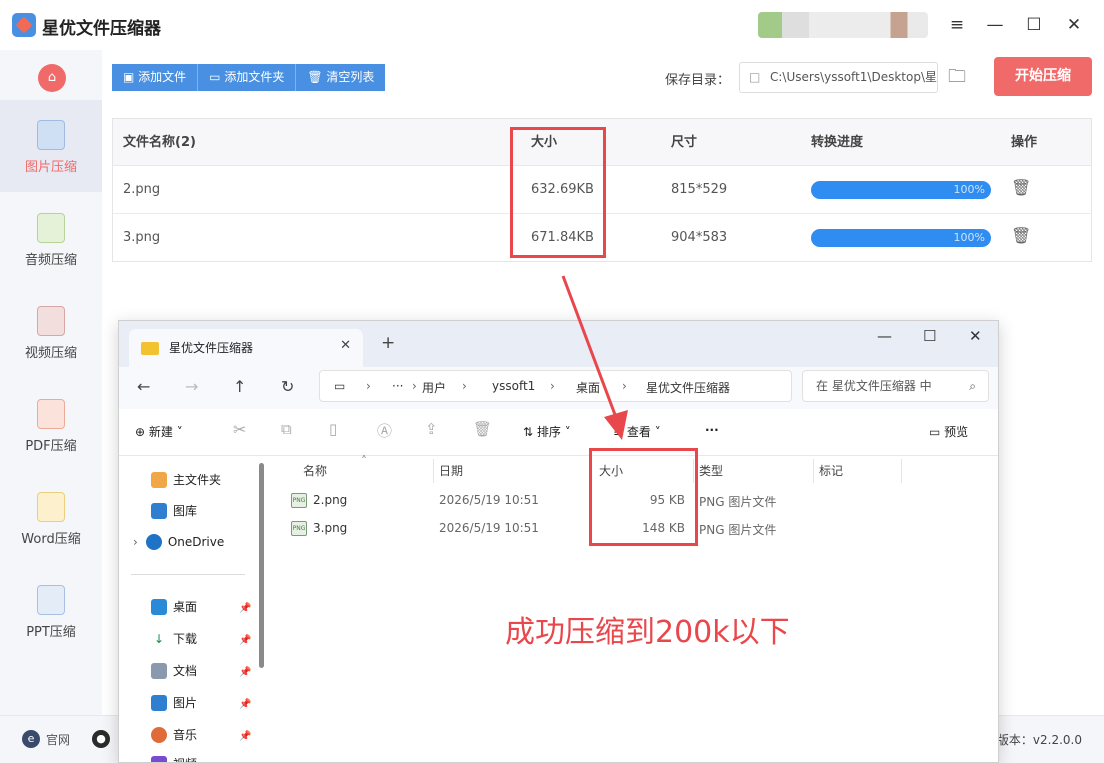  Describe the element at coordinates (191, 386) in the screenshot. I see `forward-icon: →` at that location.